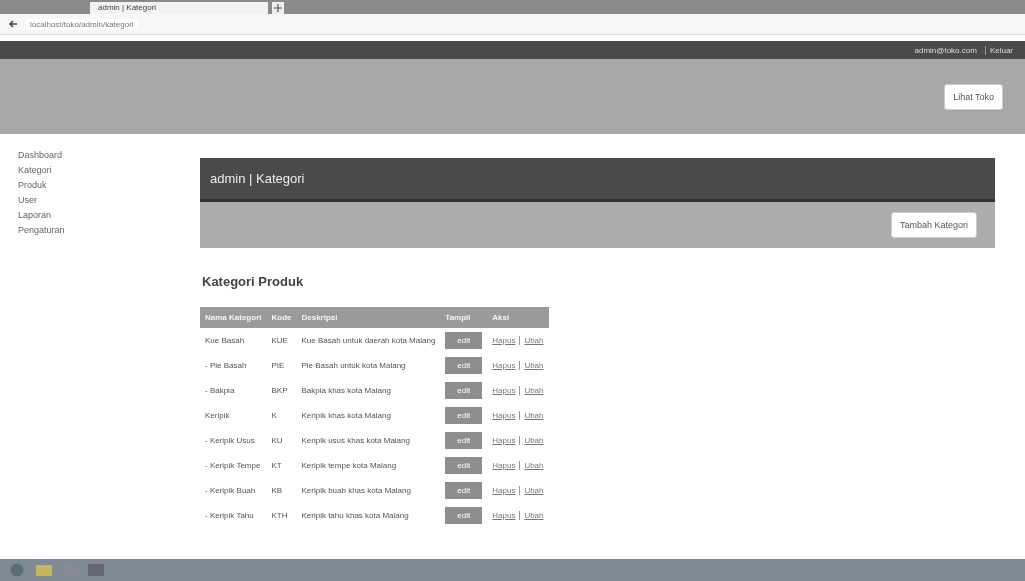 This screenshot has height=581, width=1025. What do you see at coordinates (933, 225) in the screenshot?
I see `add-category-button: Tambah Kategori` at bounding box center [933, 225].